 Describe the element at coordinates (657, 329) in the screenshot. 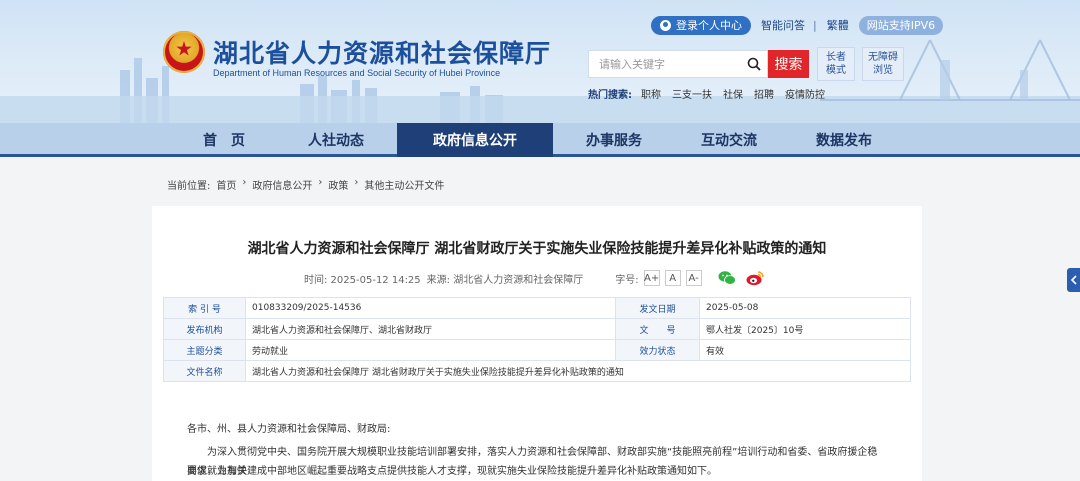

I see `doc-no-label: 文 号` at that location.